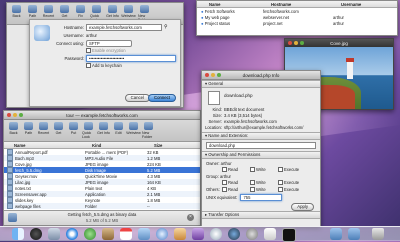  I want to click on owner-execute-checkbox, so click(280, 169).